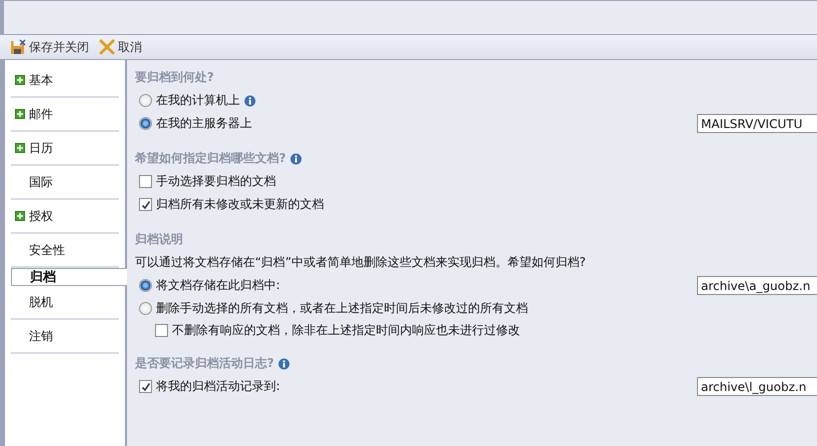 The width and height of the screenshot is (817, 446). I want to click on section-heading: 希望如何指定归档哪些文档?, so click(210, 158).